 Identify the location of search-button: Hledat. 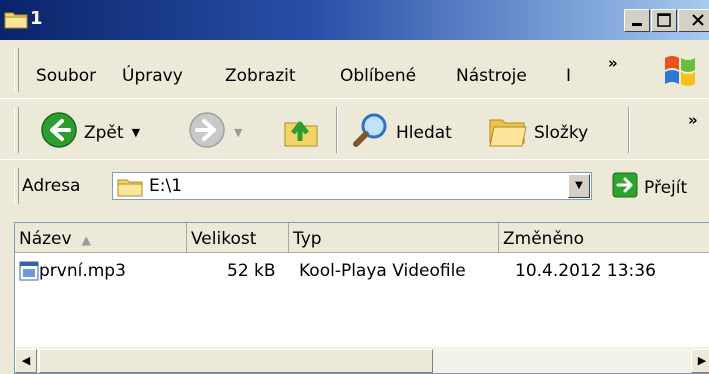
(402, 132).